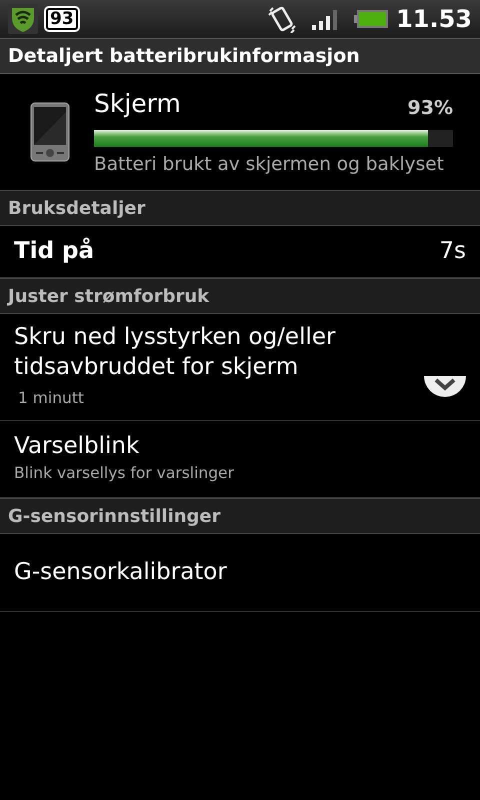  Describe the element at coordinates (114, 516) in the screenshot. I see `section-header: G-sensorinnstillinger` at that location.